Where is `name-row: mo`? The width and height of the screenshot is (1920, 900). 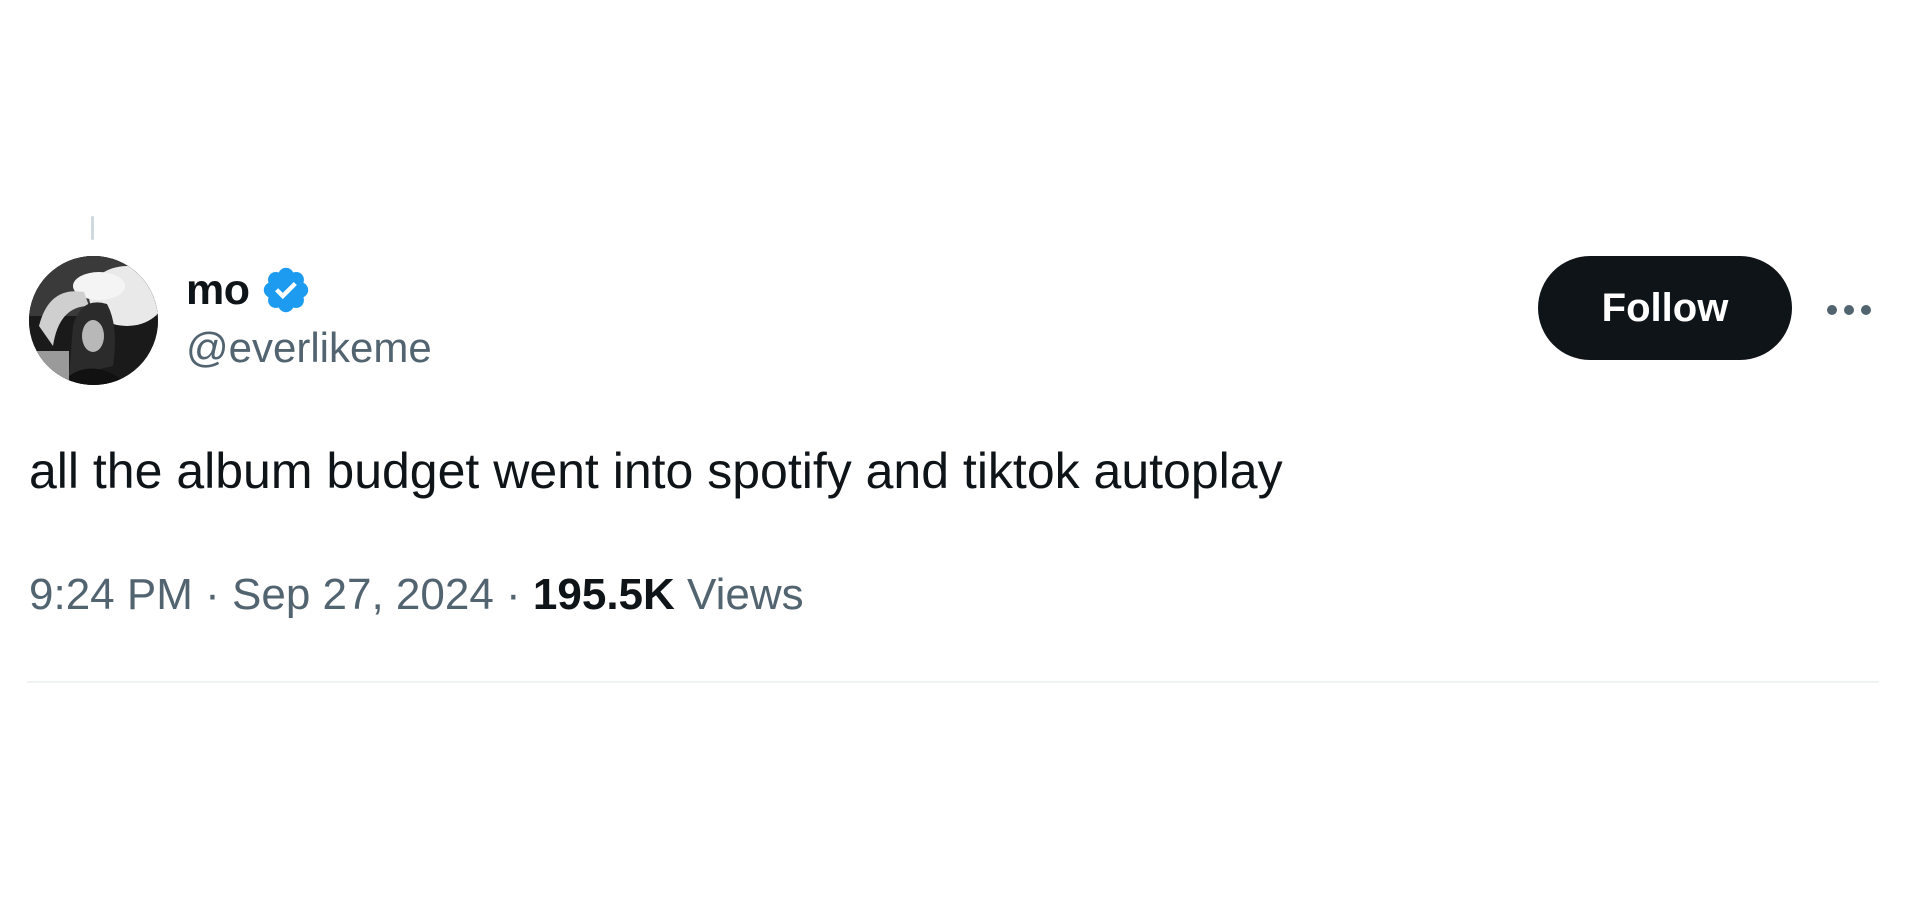
name-row: mo is located at coordinates (309, 290).